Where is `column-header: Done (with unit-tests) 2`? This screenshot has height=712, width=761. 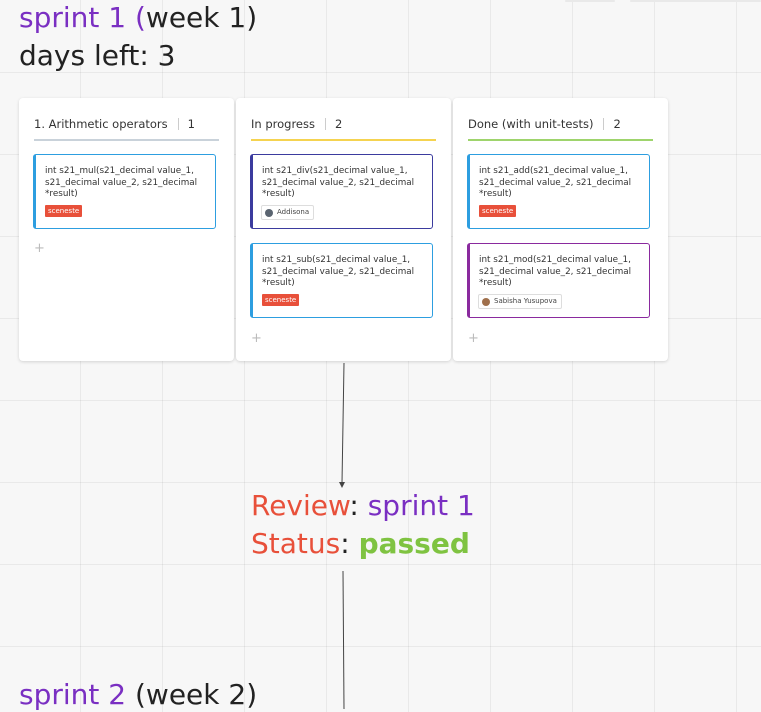 column-header: Done (with unit-tests) 2 is located at coordinates (560, 124).